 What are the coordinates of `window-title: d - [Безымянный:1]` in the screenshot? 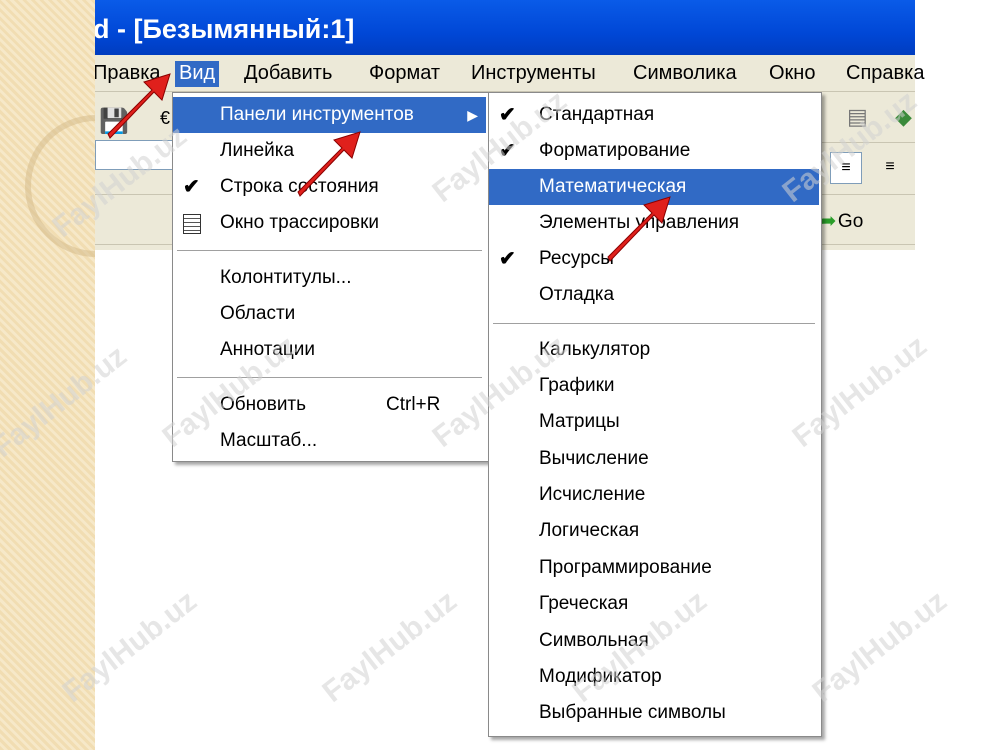 It's located at (225, 29).